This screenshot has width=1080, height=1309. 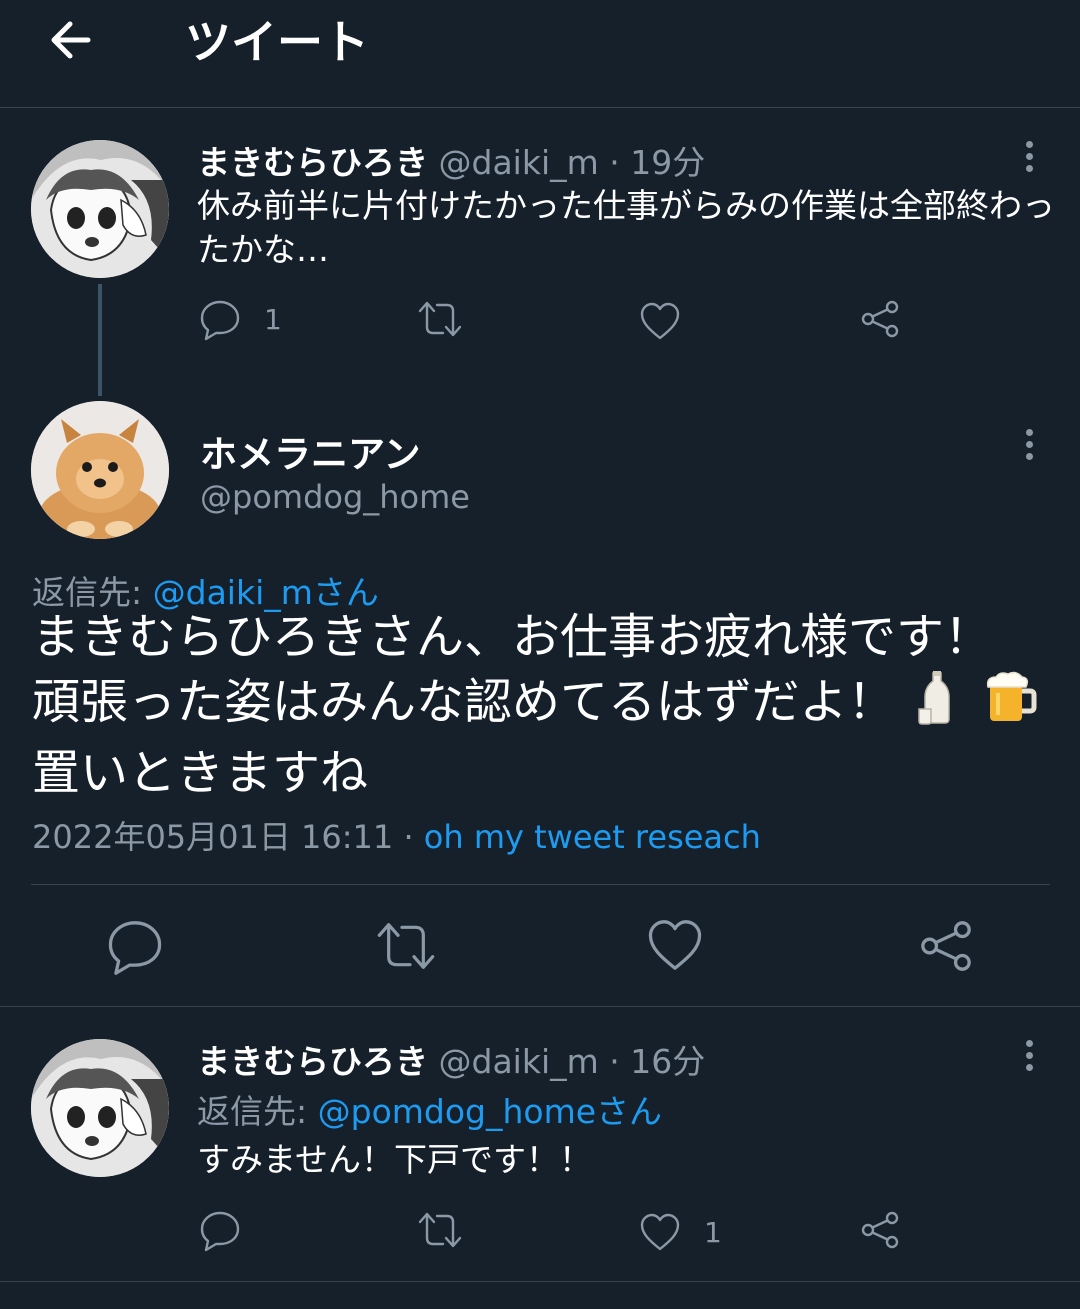 What do you see at coordinates (512, 637) in the screenshot?
I see `tweet-line: まきむらひろきさん、お仕事お疲れ様です！` at bounding box center [512, 637].